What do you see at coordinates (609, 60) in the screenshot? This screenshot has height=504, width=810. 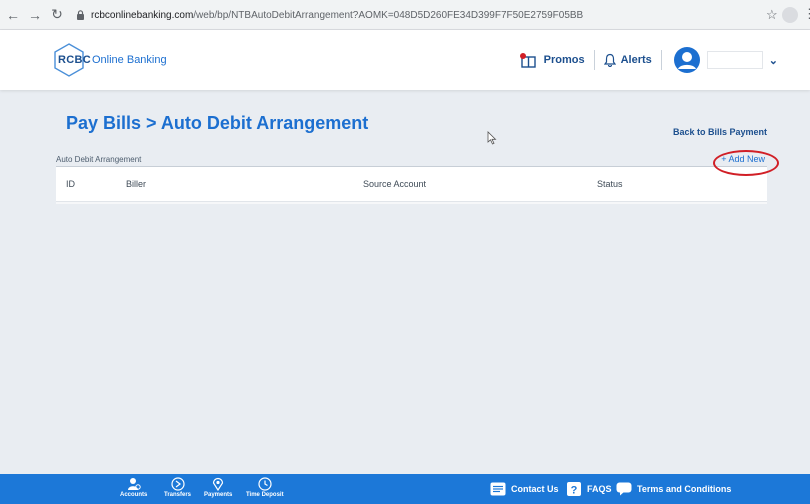 I see `bell-icon` at bounding box center [609, 60].